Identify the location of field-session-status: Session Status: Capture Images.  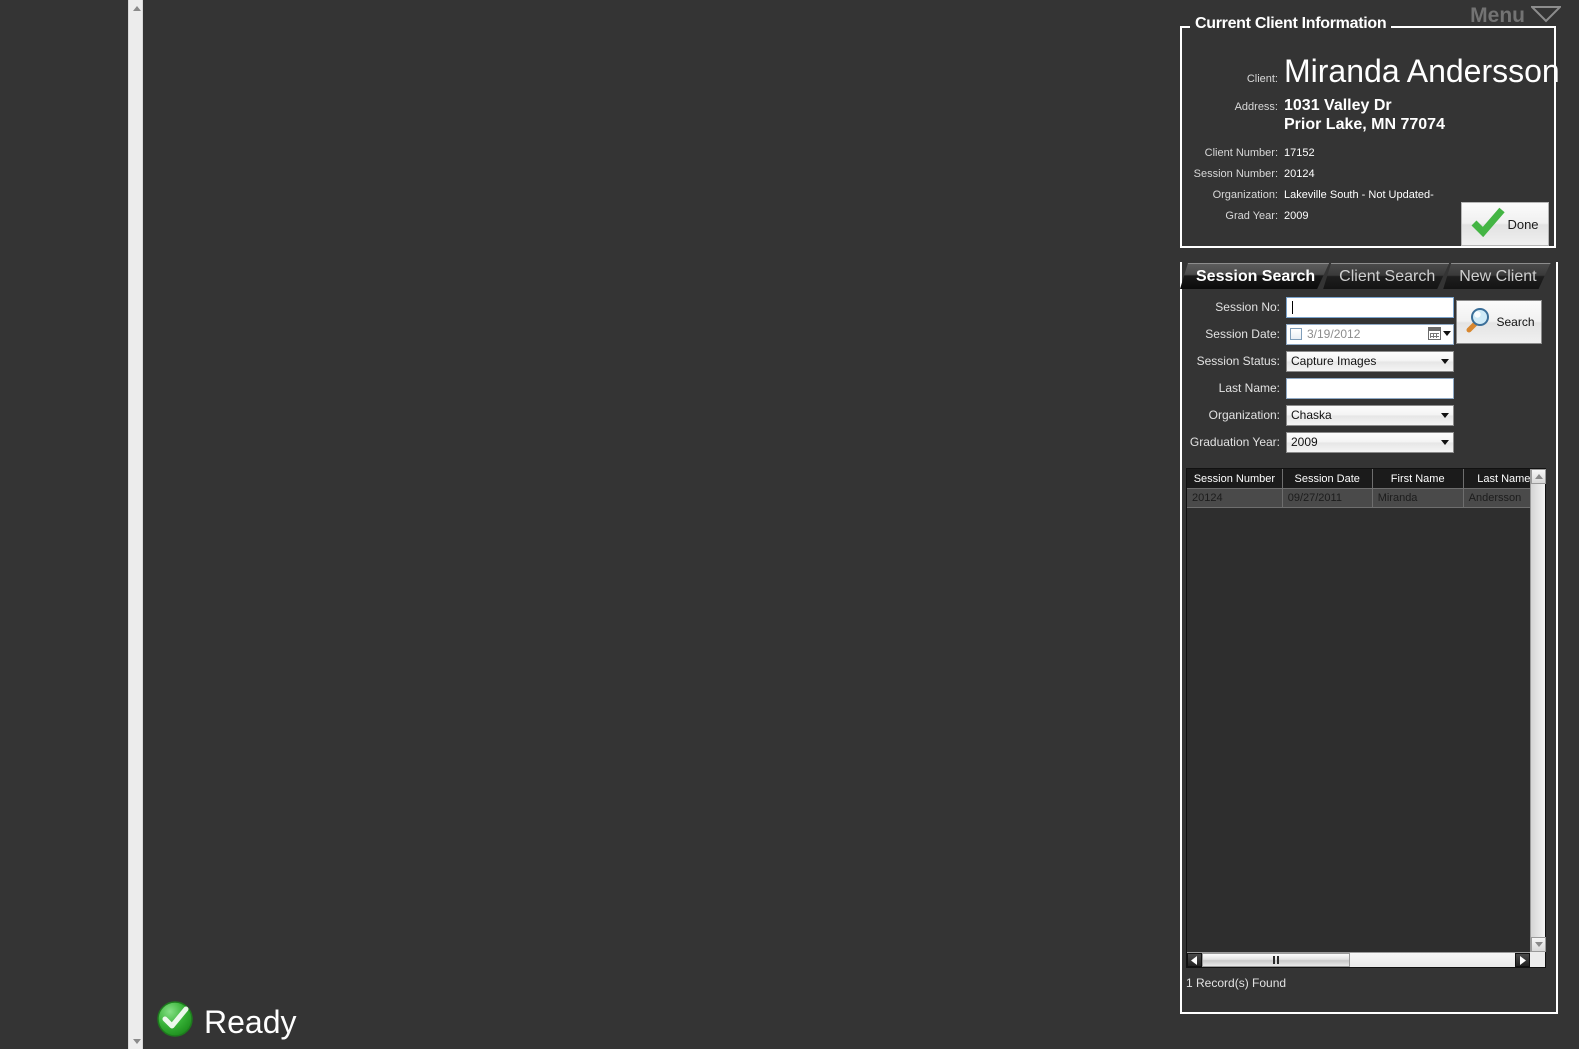
(1369, 361).